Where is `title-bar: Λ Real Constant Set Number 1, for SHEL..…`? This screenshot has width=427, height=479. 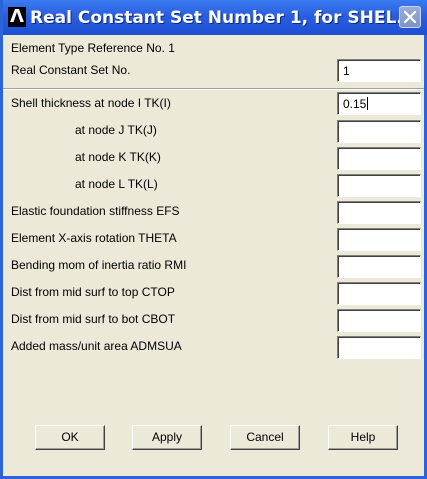
title-bar: Λ Real Constant Set Number 1, for SHEL..… is located at coordinates (215, 17).